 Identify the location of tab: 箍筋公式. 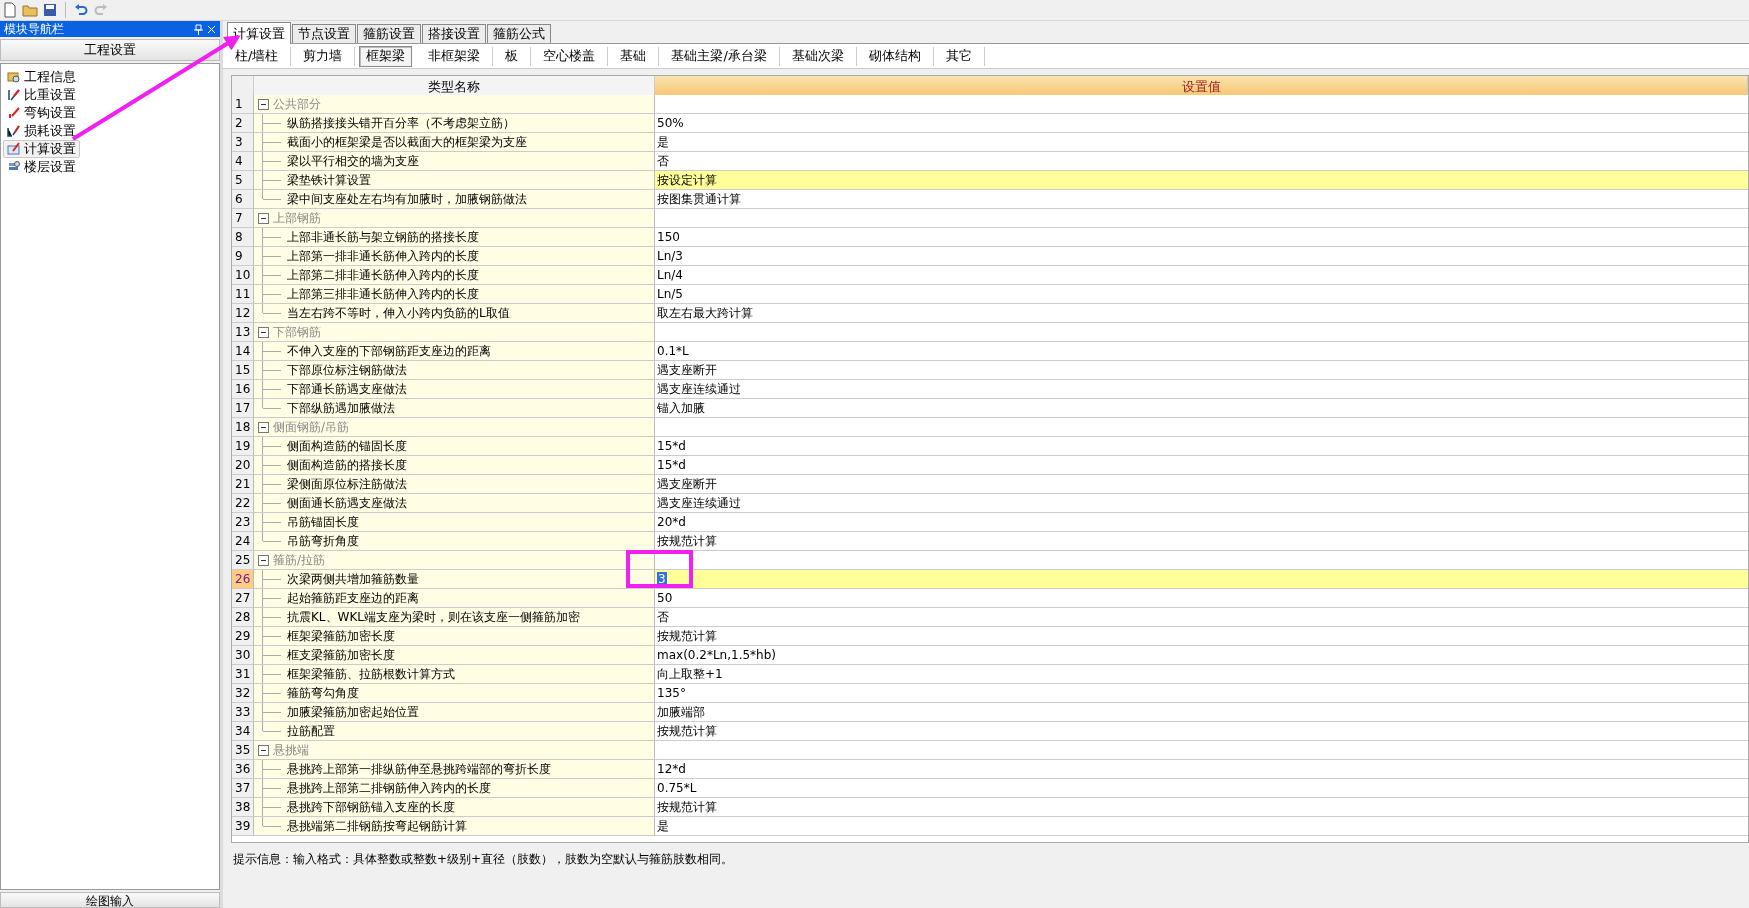
(519, 33).